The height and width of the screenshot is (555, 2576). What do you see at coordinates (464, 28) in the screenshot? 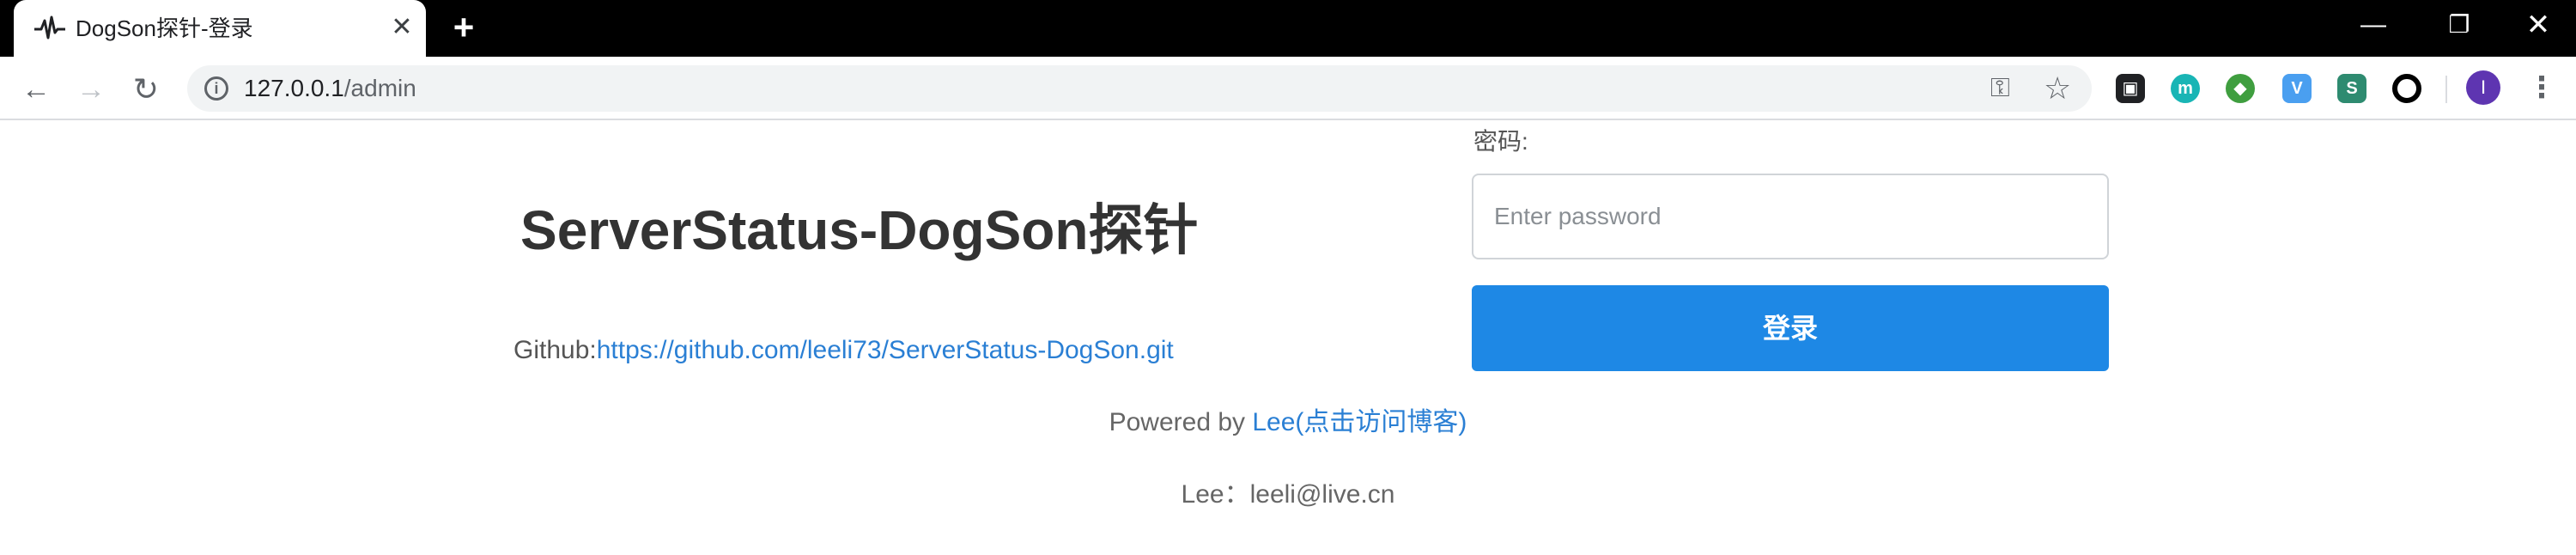
I see `new-tab-button: +` at bounding box center [464, 28].